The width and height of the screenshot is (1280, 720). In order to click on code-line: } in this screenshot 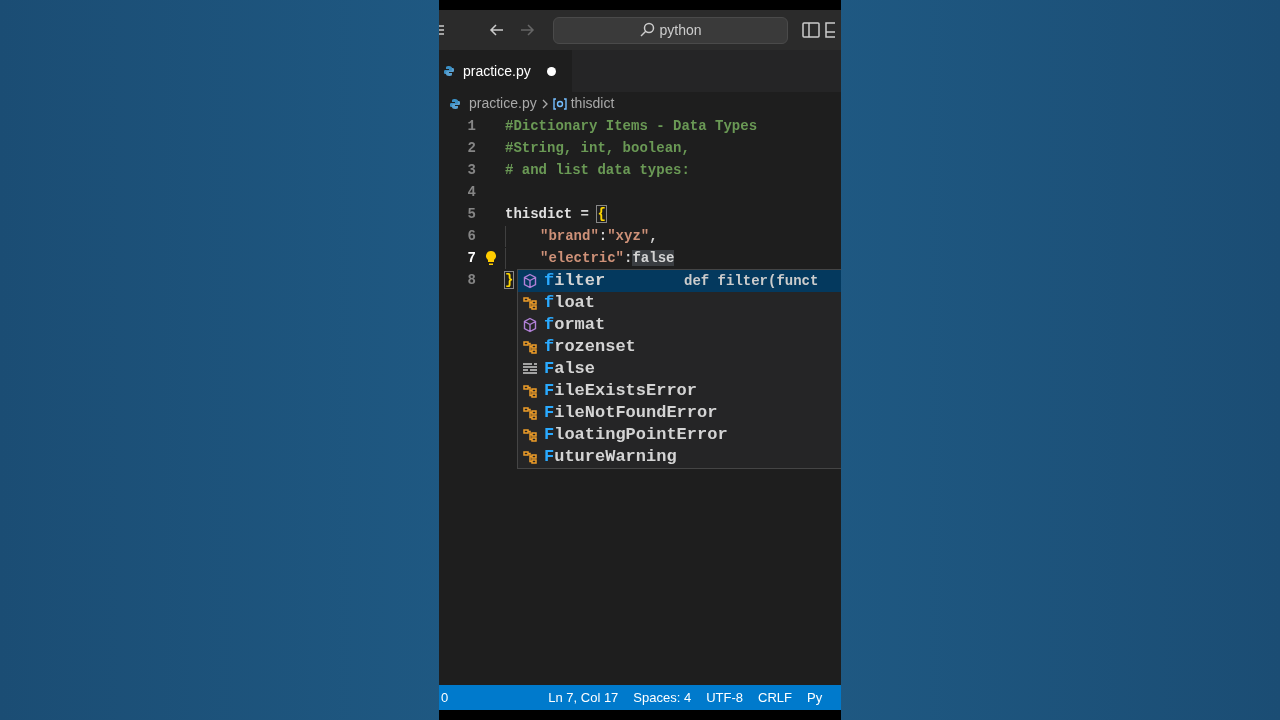, I will do `click(509, 280)`.